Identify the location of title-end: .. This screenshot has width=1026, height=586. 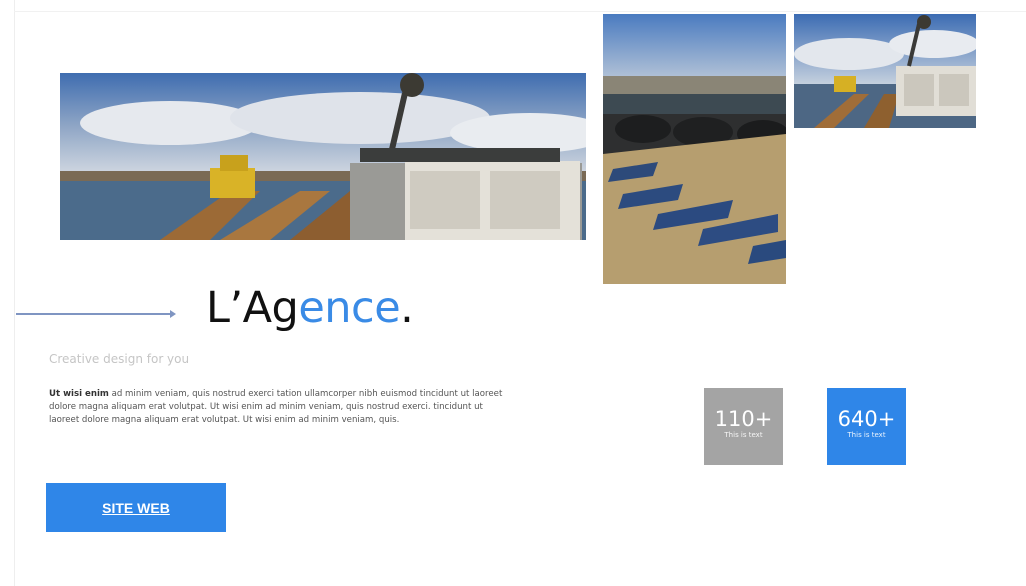
(407, 308).